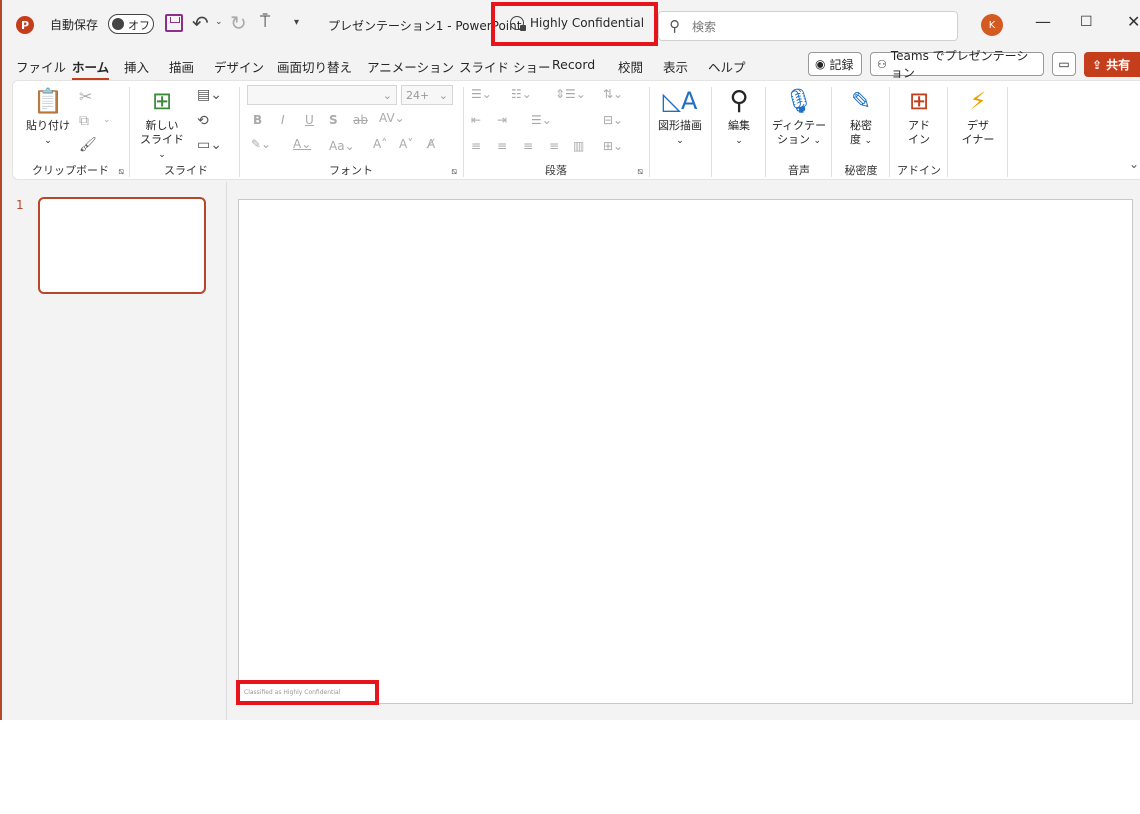 Image resolution: width=1140 pixels, height=814 pixels. Describe the element at coordinates (418, 95) in the screenshot. I see `font-size-value: 24+` at that location.